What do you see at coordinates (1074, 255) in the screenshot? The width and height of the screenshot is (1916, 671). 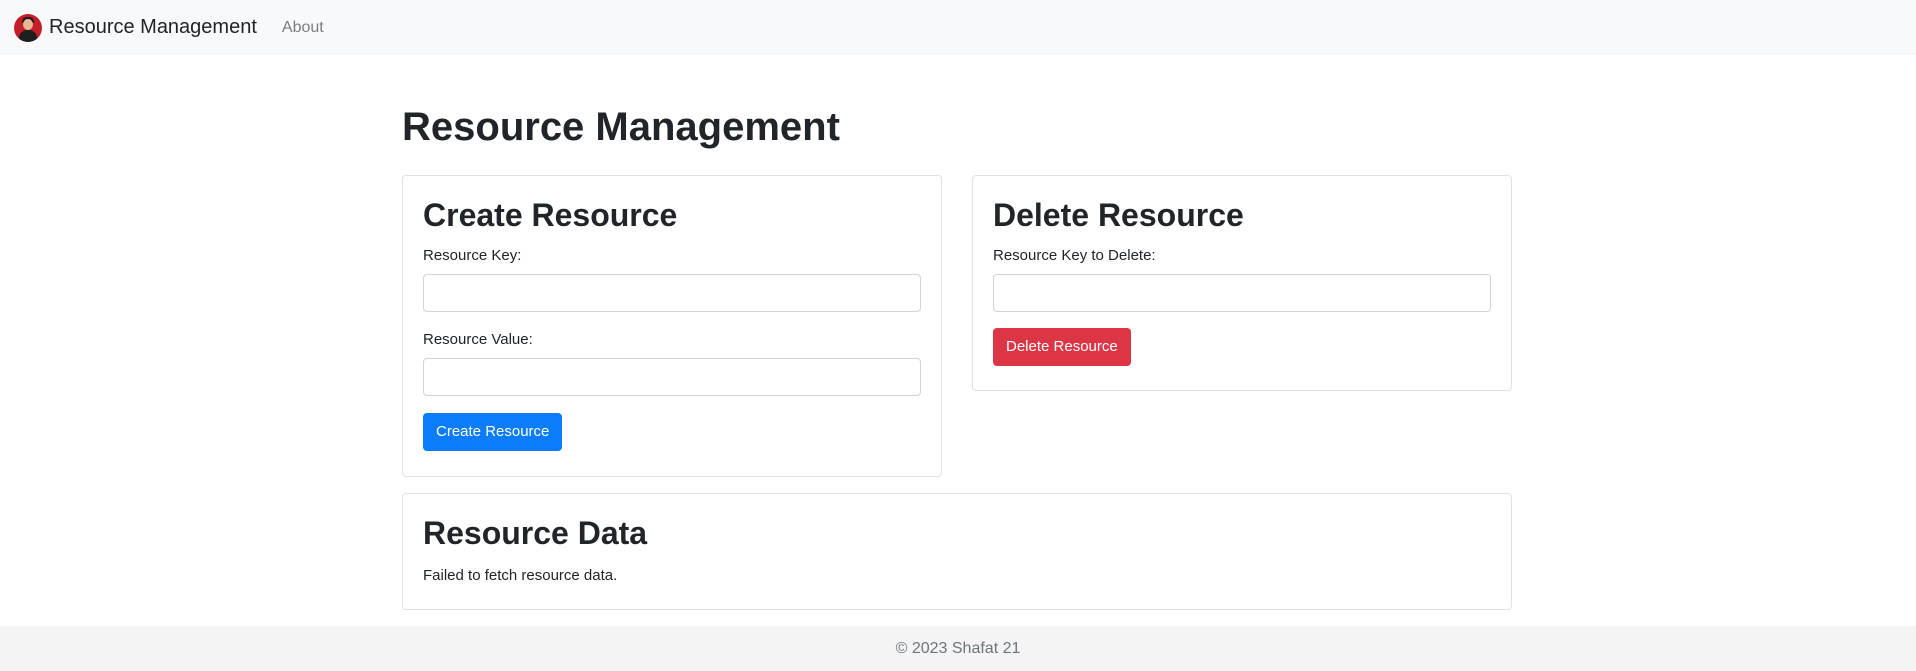 I see `delete-key-label: Resource Key to Delete:` at bounding box center [1074, 255].